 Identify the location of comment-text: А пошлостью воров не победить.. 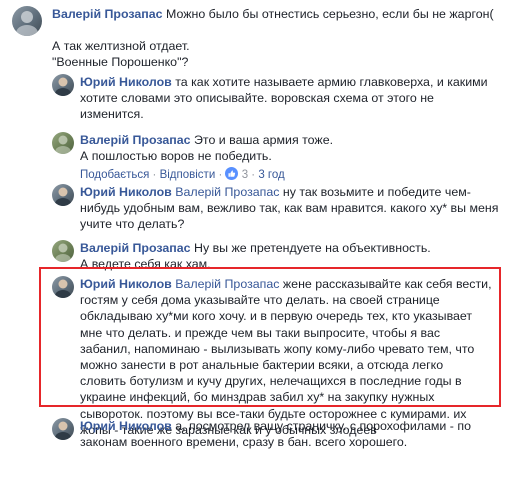
(176, 156).